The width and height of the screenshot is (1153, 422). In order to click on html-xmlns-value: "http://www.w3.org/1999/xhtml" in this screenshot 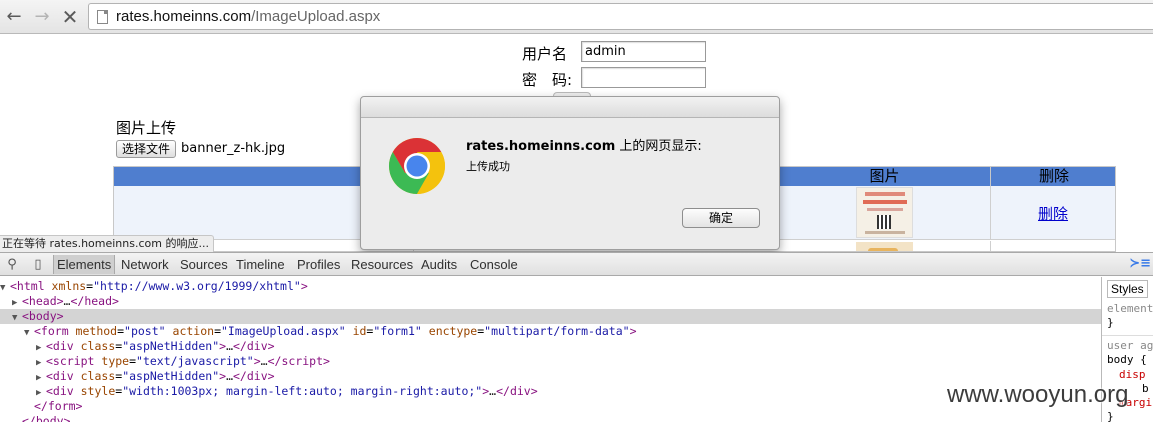, I will do `click(197, 286)`.